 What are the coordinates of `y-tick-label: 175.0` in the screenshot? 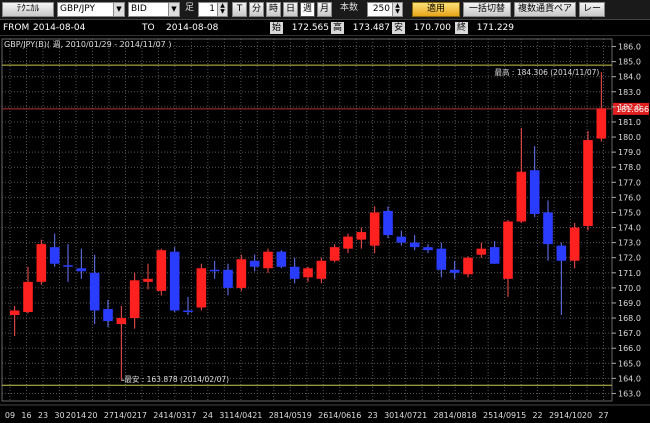 It's located at (629, 212).